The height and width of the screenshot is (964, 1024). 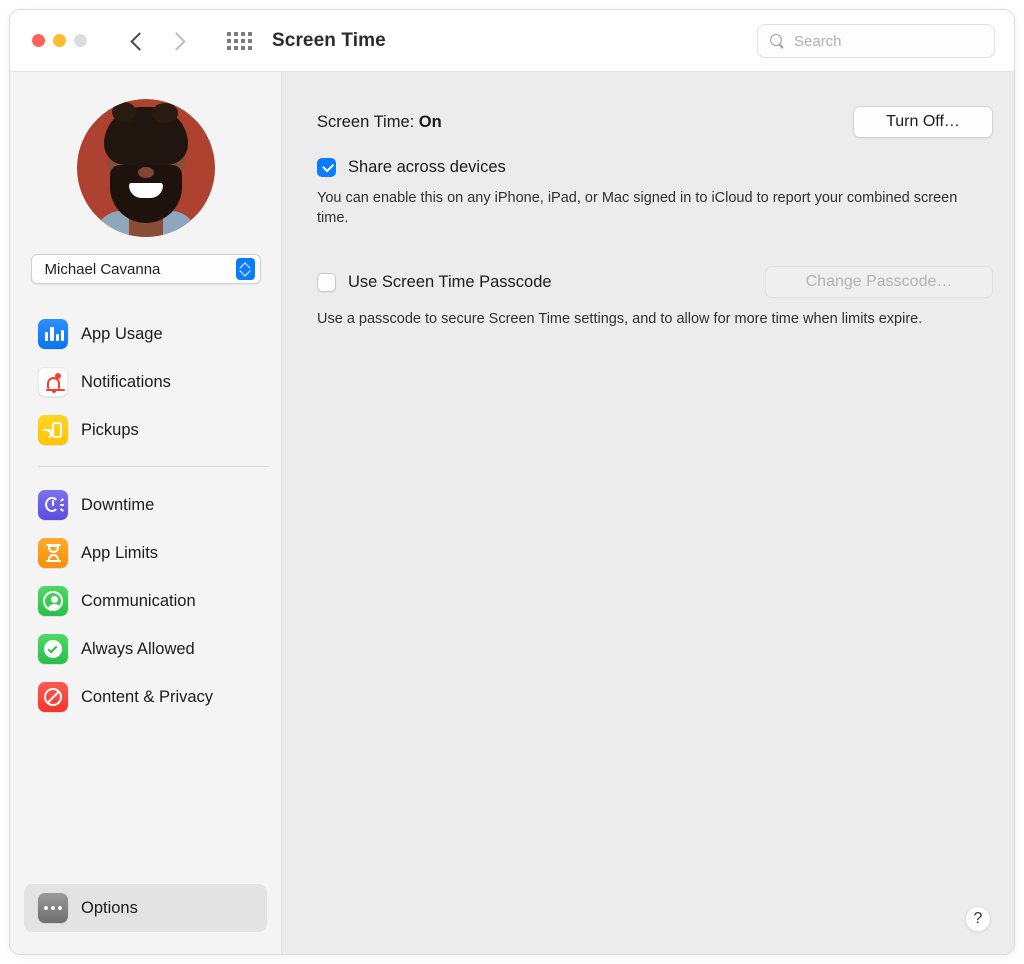 What do you see at coordinates (109, 907) in the screenshot?
I see `sidebar-item-label: Options` at bounding box center [109, 907].